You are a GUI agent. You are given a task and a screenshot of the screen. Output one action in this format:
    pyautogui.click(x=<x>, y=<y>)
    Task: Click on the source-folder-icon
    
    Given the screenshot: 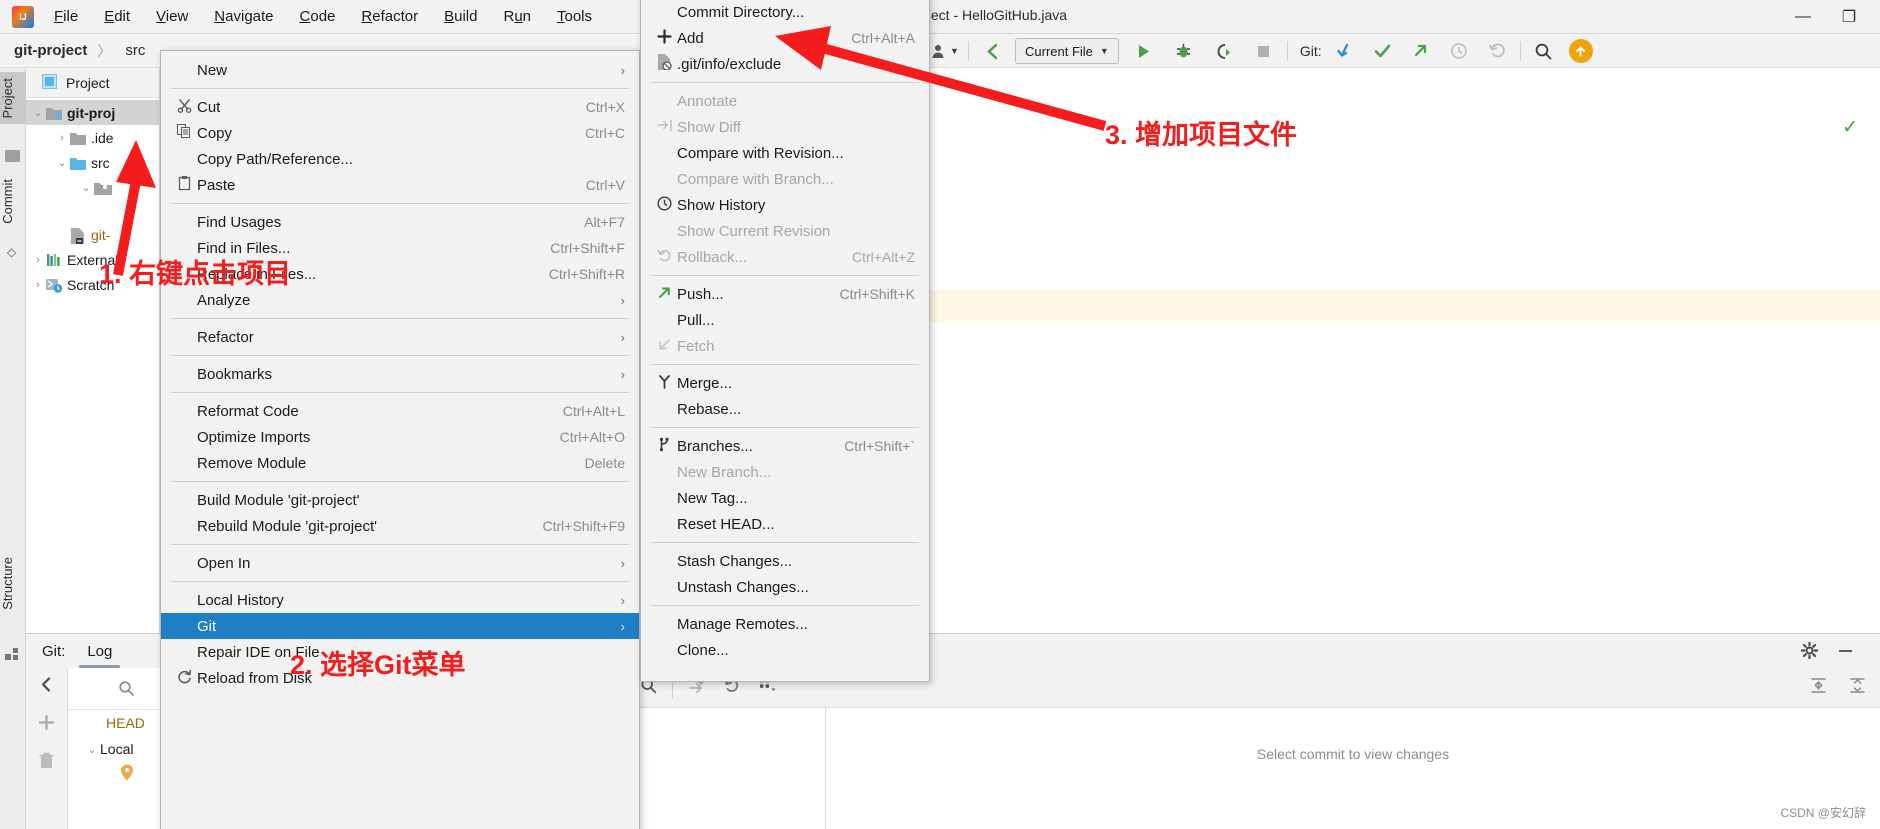 What is the action you would take?
    pyautogui.click(x=78, y=163)
    